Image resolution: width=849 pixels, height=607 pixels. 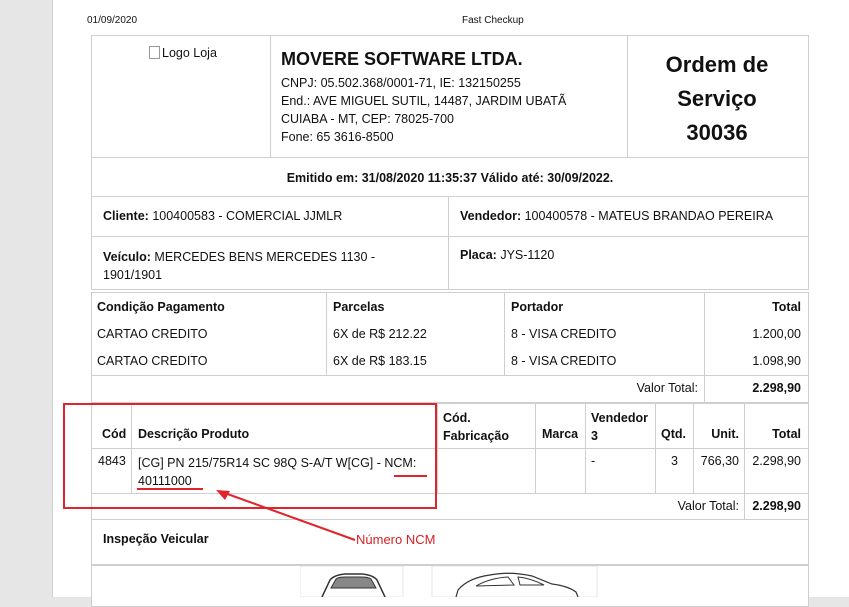 I want to click on product-header-brand: Marca, so click(x=560, y=434).